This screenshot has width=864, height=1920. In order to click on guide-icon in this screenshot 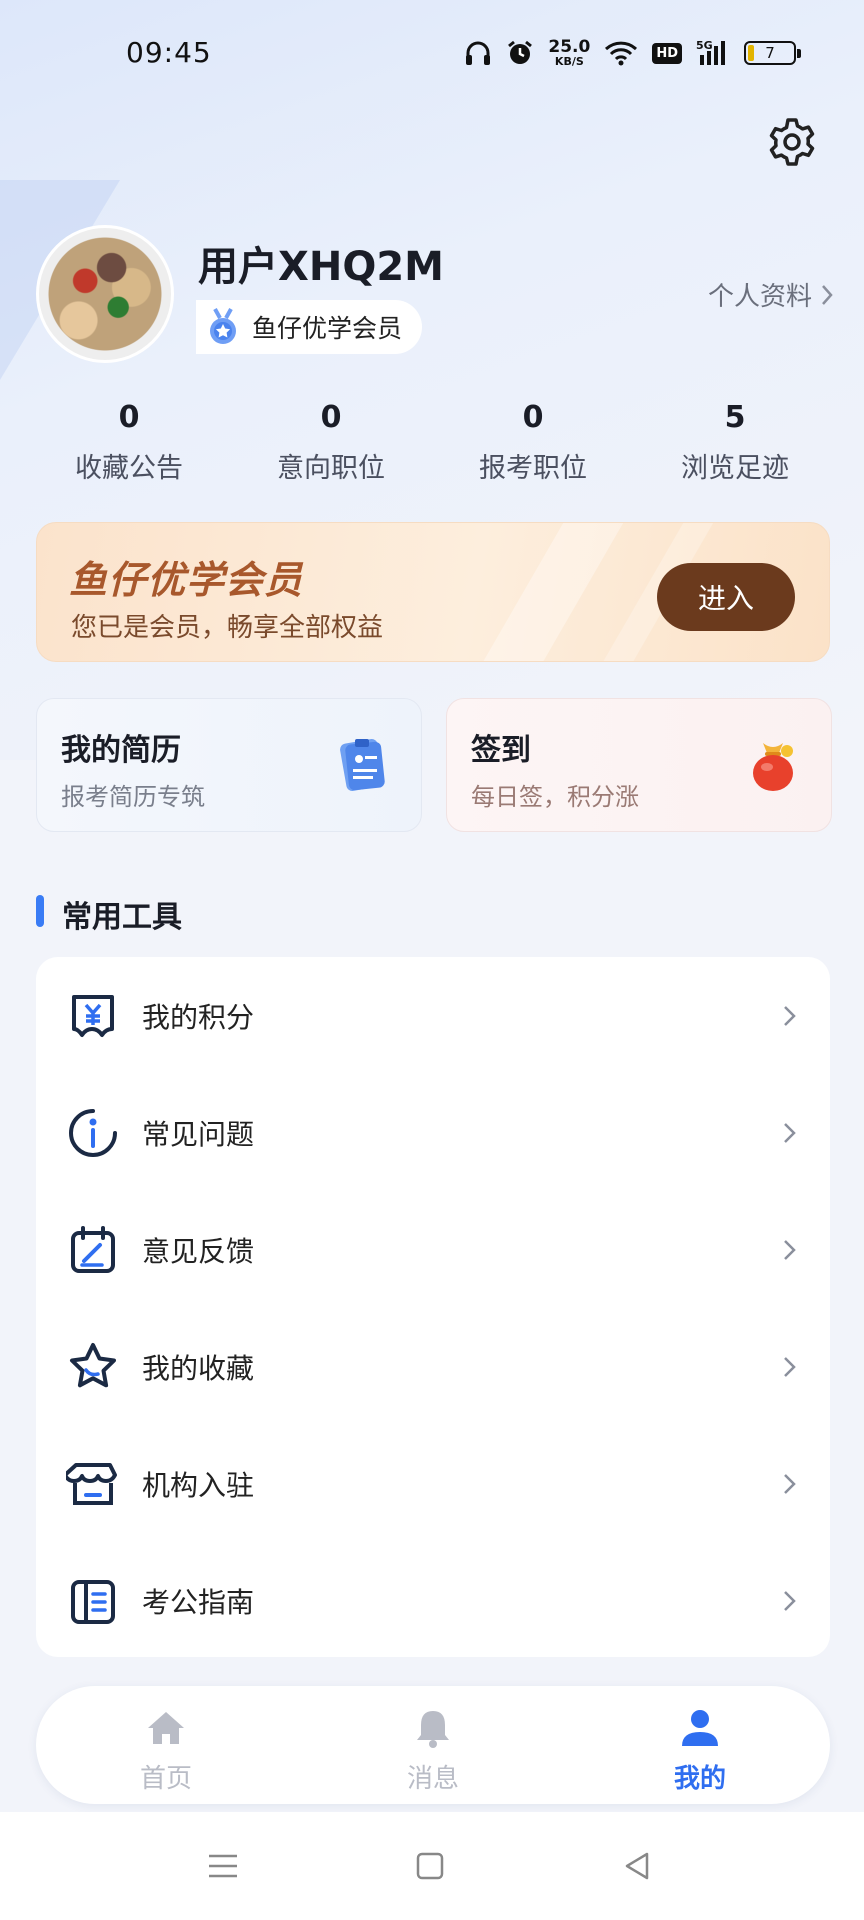, I will do `click(93, 1601)`.